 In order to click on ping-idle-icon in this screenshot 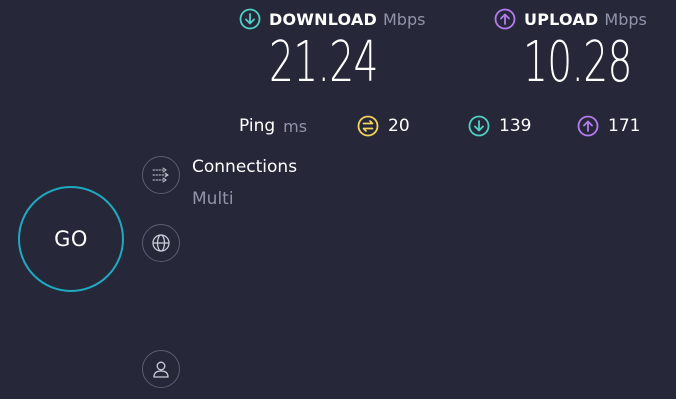, I will do `click(368, 126)`.